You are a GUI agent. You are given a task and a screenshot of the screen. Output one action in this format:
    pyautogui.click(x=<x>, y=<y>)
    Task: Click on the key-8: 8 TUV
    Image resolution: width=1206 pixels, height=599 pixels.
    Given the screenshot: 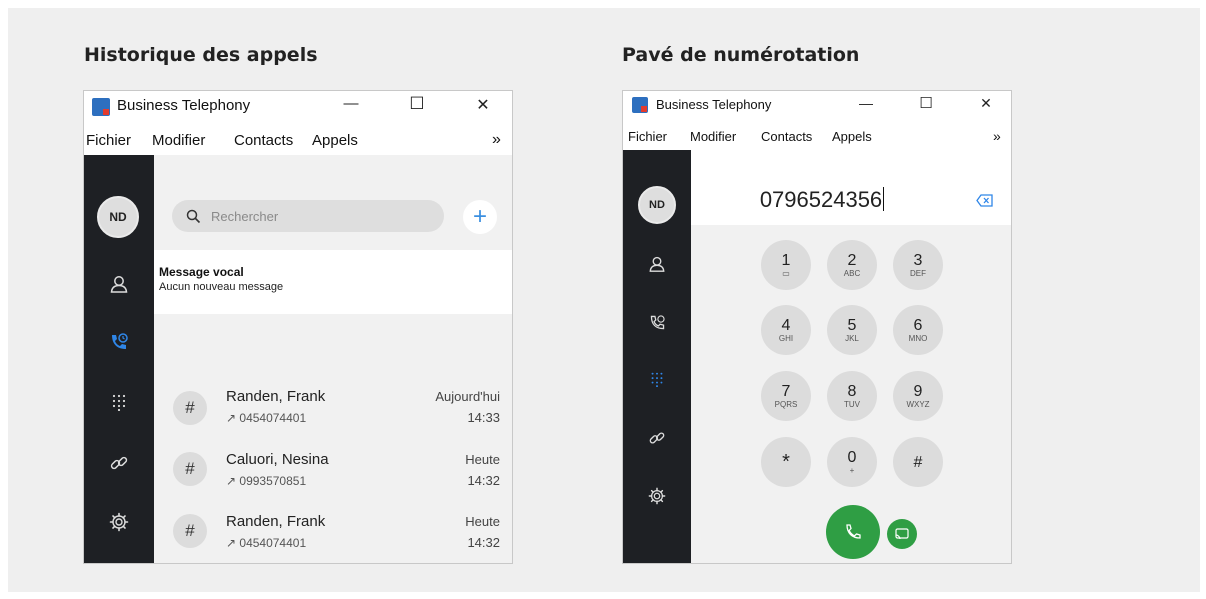 What is the action you would take?
    pyautogui.click(x=852, y=396)
    